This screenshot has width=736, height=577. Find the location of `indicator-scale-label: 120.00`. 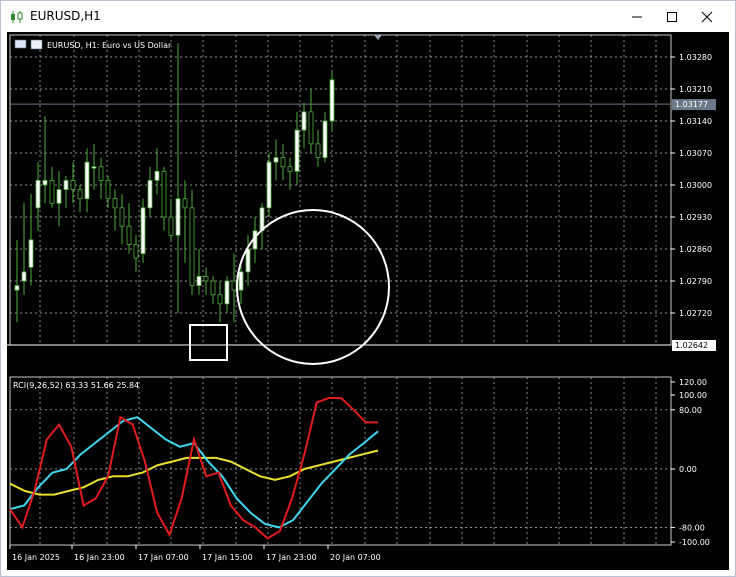

indicator-scale-label: 120.00 is located at coordinates (693, 382).